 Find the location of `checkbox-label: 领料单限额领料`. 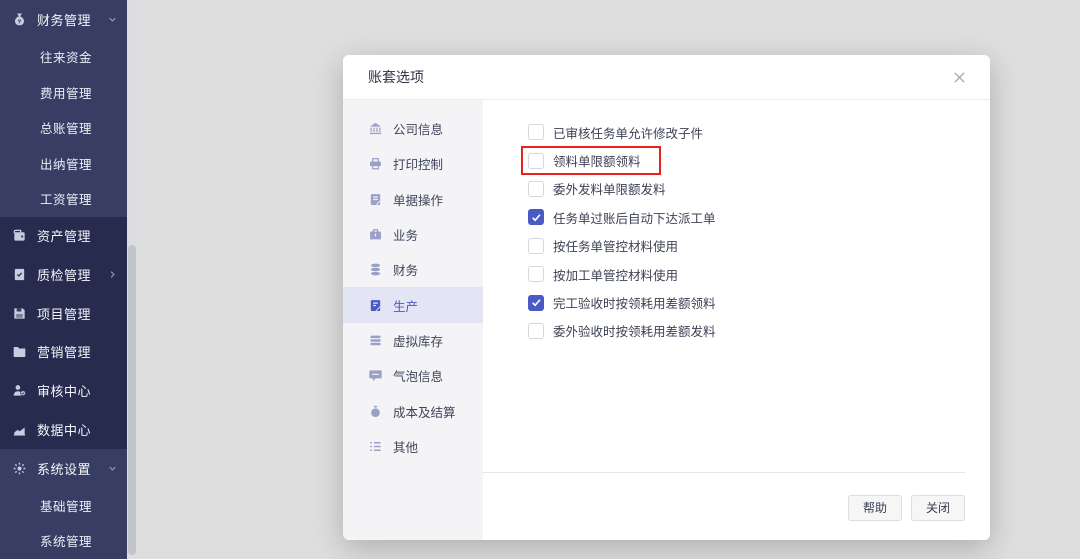

checkbox-label: 领料单限额领料 is located at coordinates (597, 160).